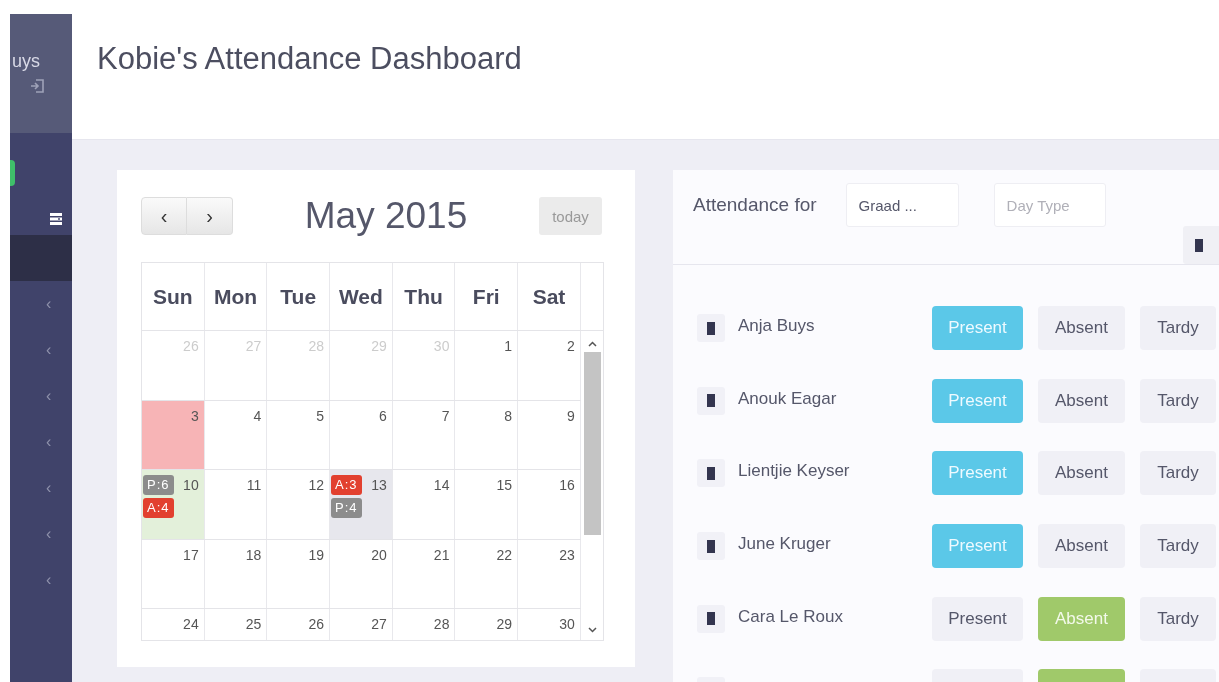 The height and width of the screenshot is (682, 1219). What do you see at coordinates (508, 346) in the screenshot?
I see `day-number: 1` at bounding box center [508, 346].